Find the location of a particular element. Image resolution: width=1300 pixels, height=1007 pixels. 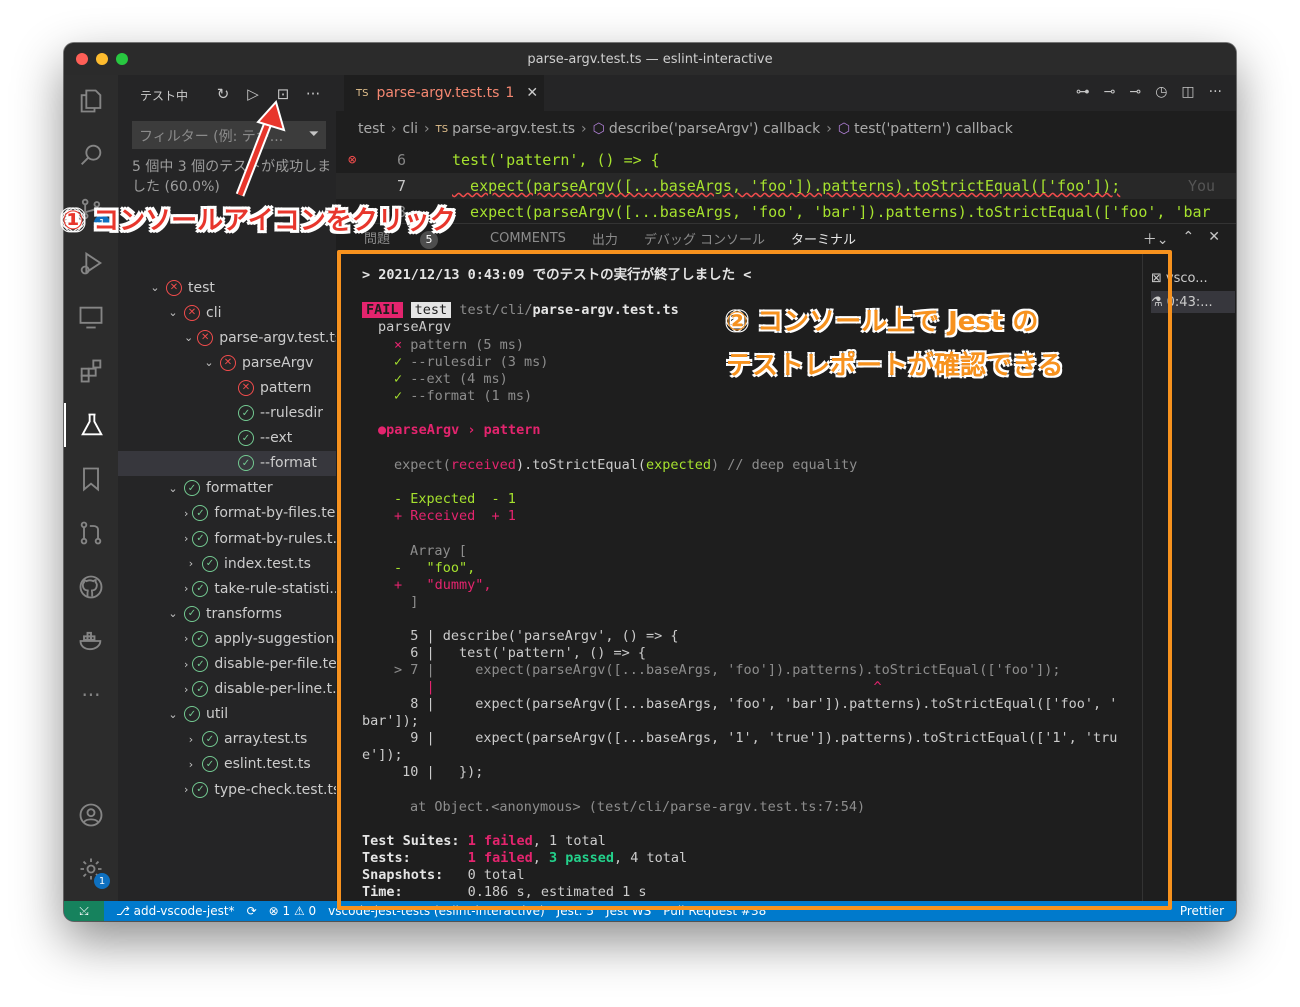

testing-icon is located at coordinates (91, 425).